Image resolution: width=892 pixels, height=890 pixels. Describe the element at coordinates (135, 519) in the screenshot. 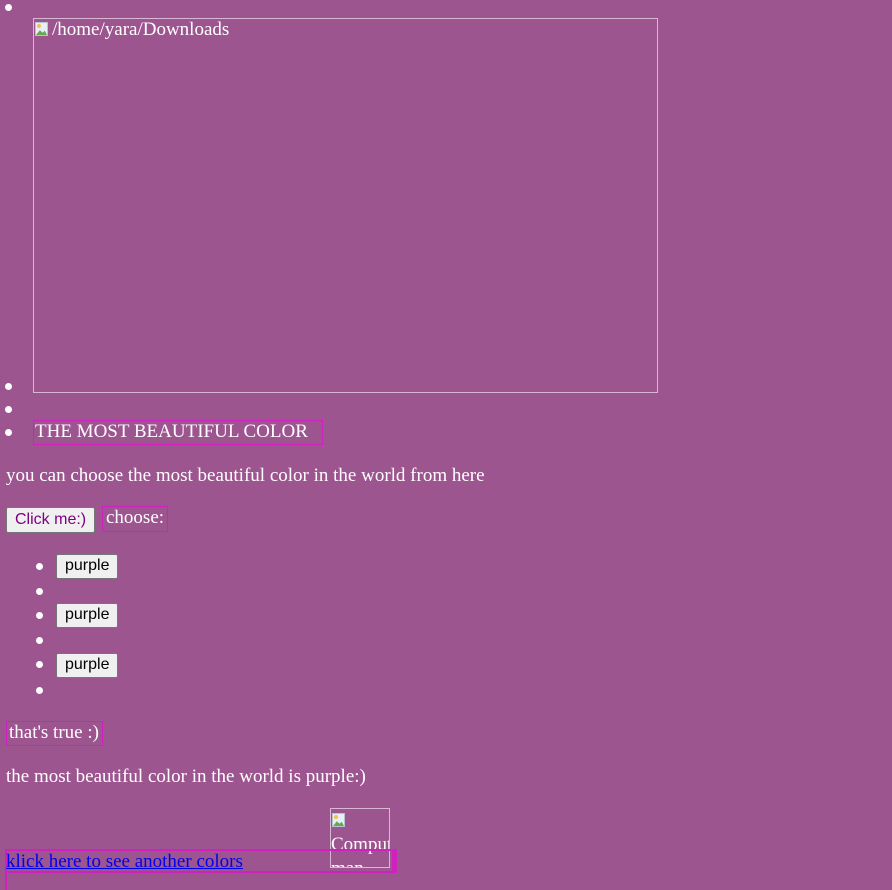

I see `choose-label: choose:` at that location.